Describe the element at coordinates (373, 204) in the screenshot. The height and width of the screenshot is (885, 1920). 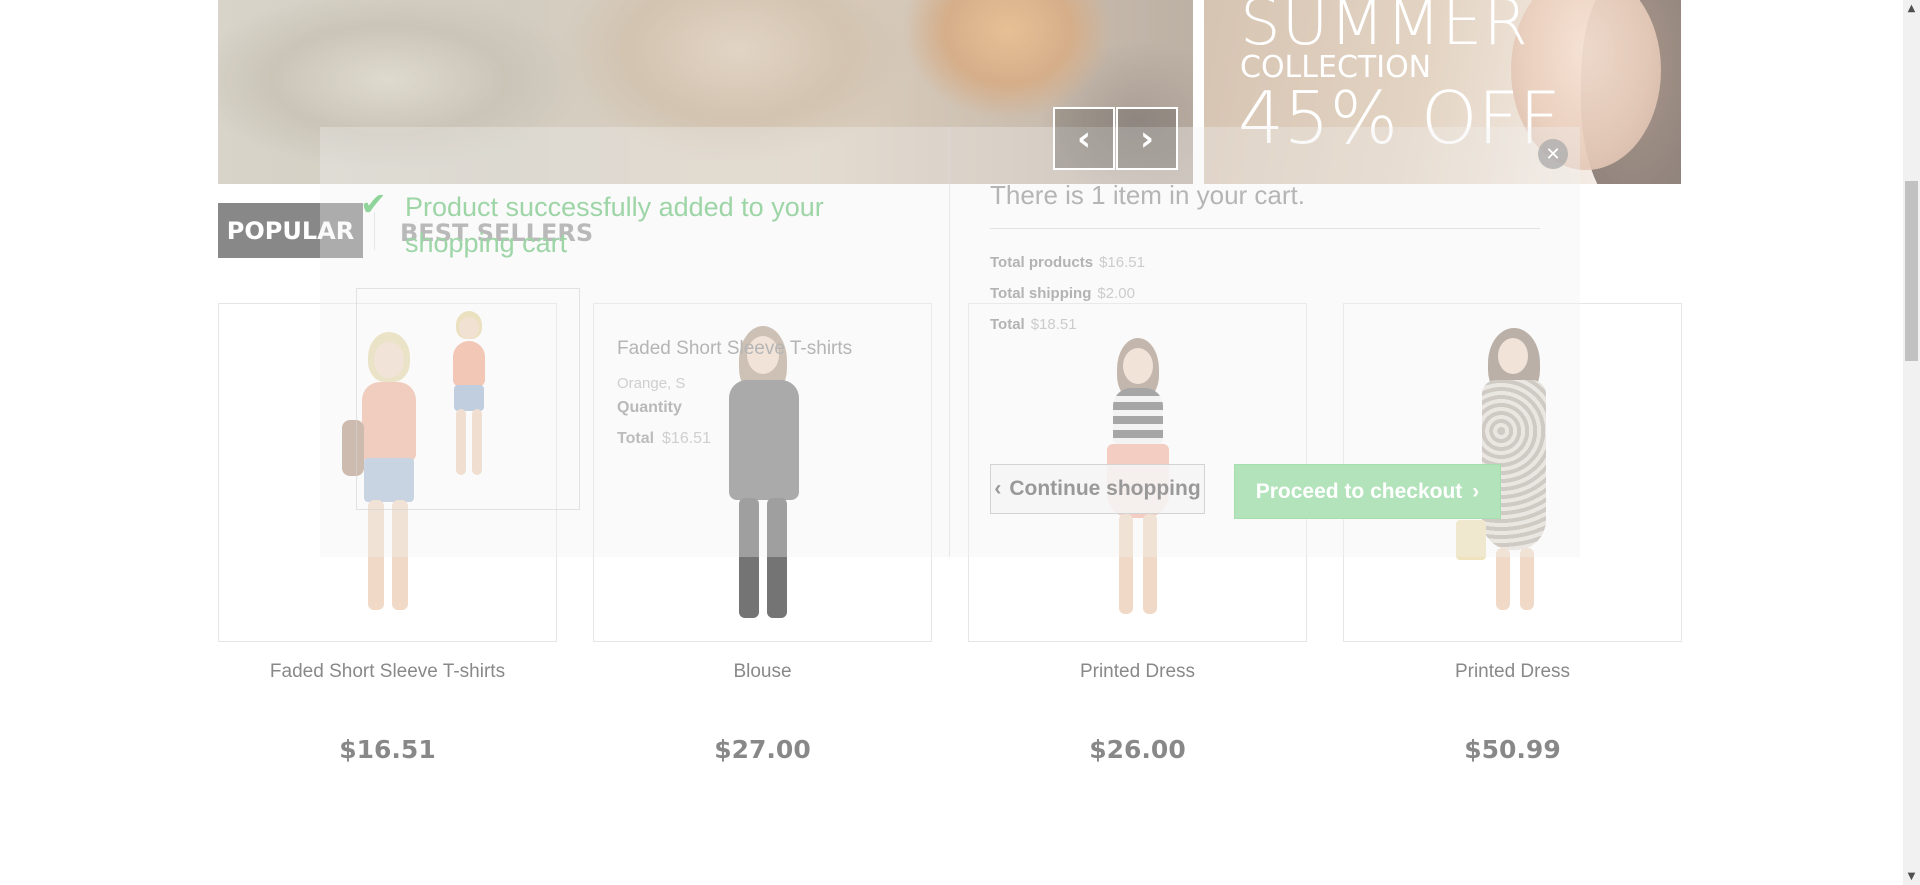
I see `check-icon: ✔` at that location.